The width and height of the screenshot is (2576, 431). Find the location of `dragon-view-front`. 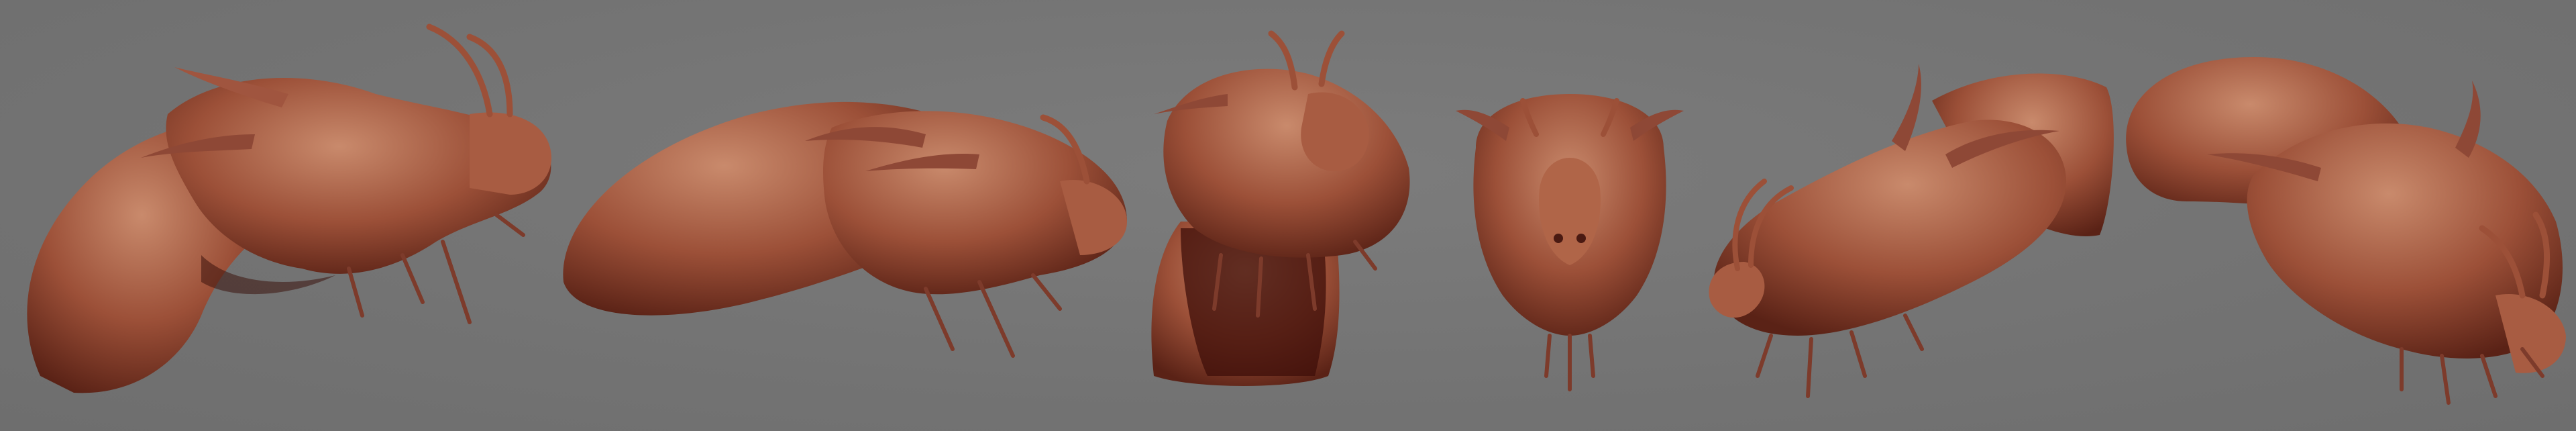

dragon-view-front is located at coordinates (1570, 215).